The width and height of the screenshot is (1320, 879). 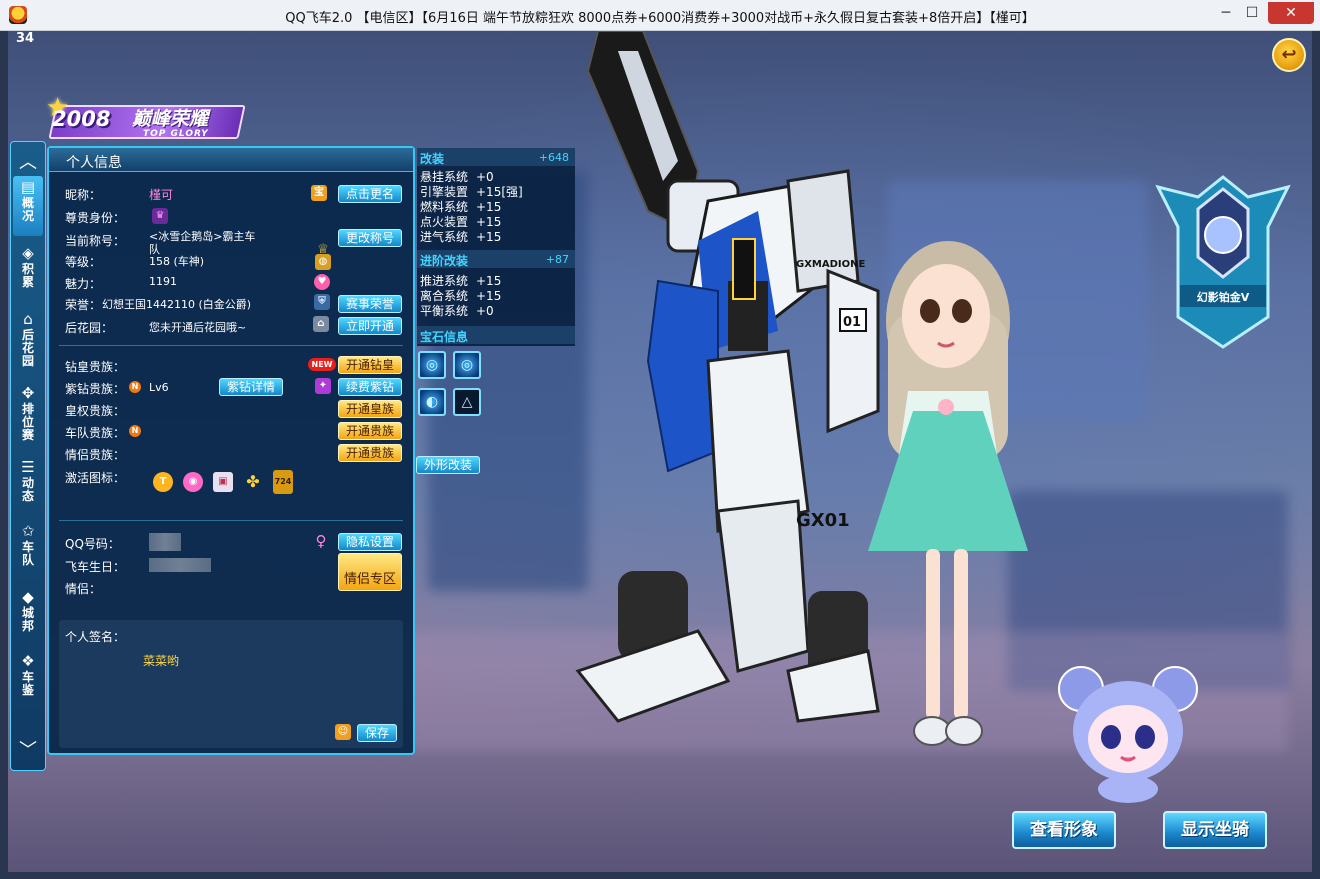 What do you see at coordinates (496, 259) in the screenshot?
I see `advanced-header: 进阶改装 +87` at bounding box center [496, 259].